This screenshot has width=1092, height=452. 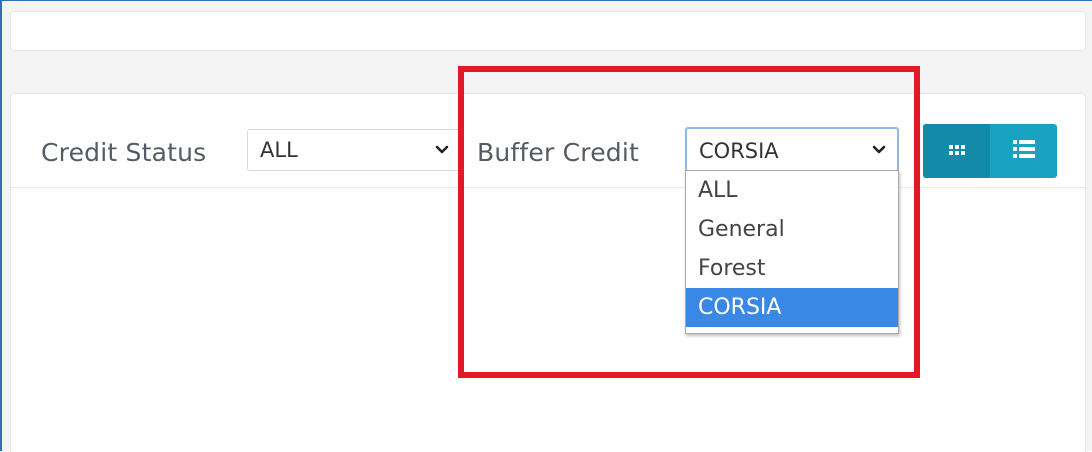 I want to click on dropdown-option-all: ALL, so click(x=792, y=190).